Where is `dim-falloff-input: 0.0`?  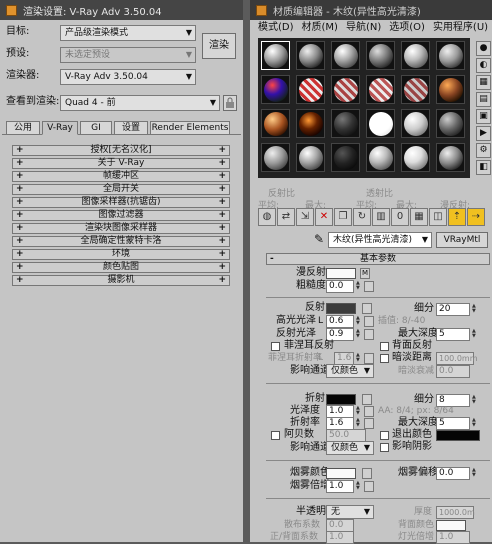 dim-falloff-input: 0.0 is located at coordinates (453, 371).